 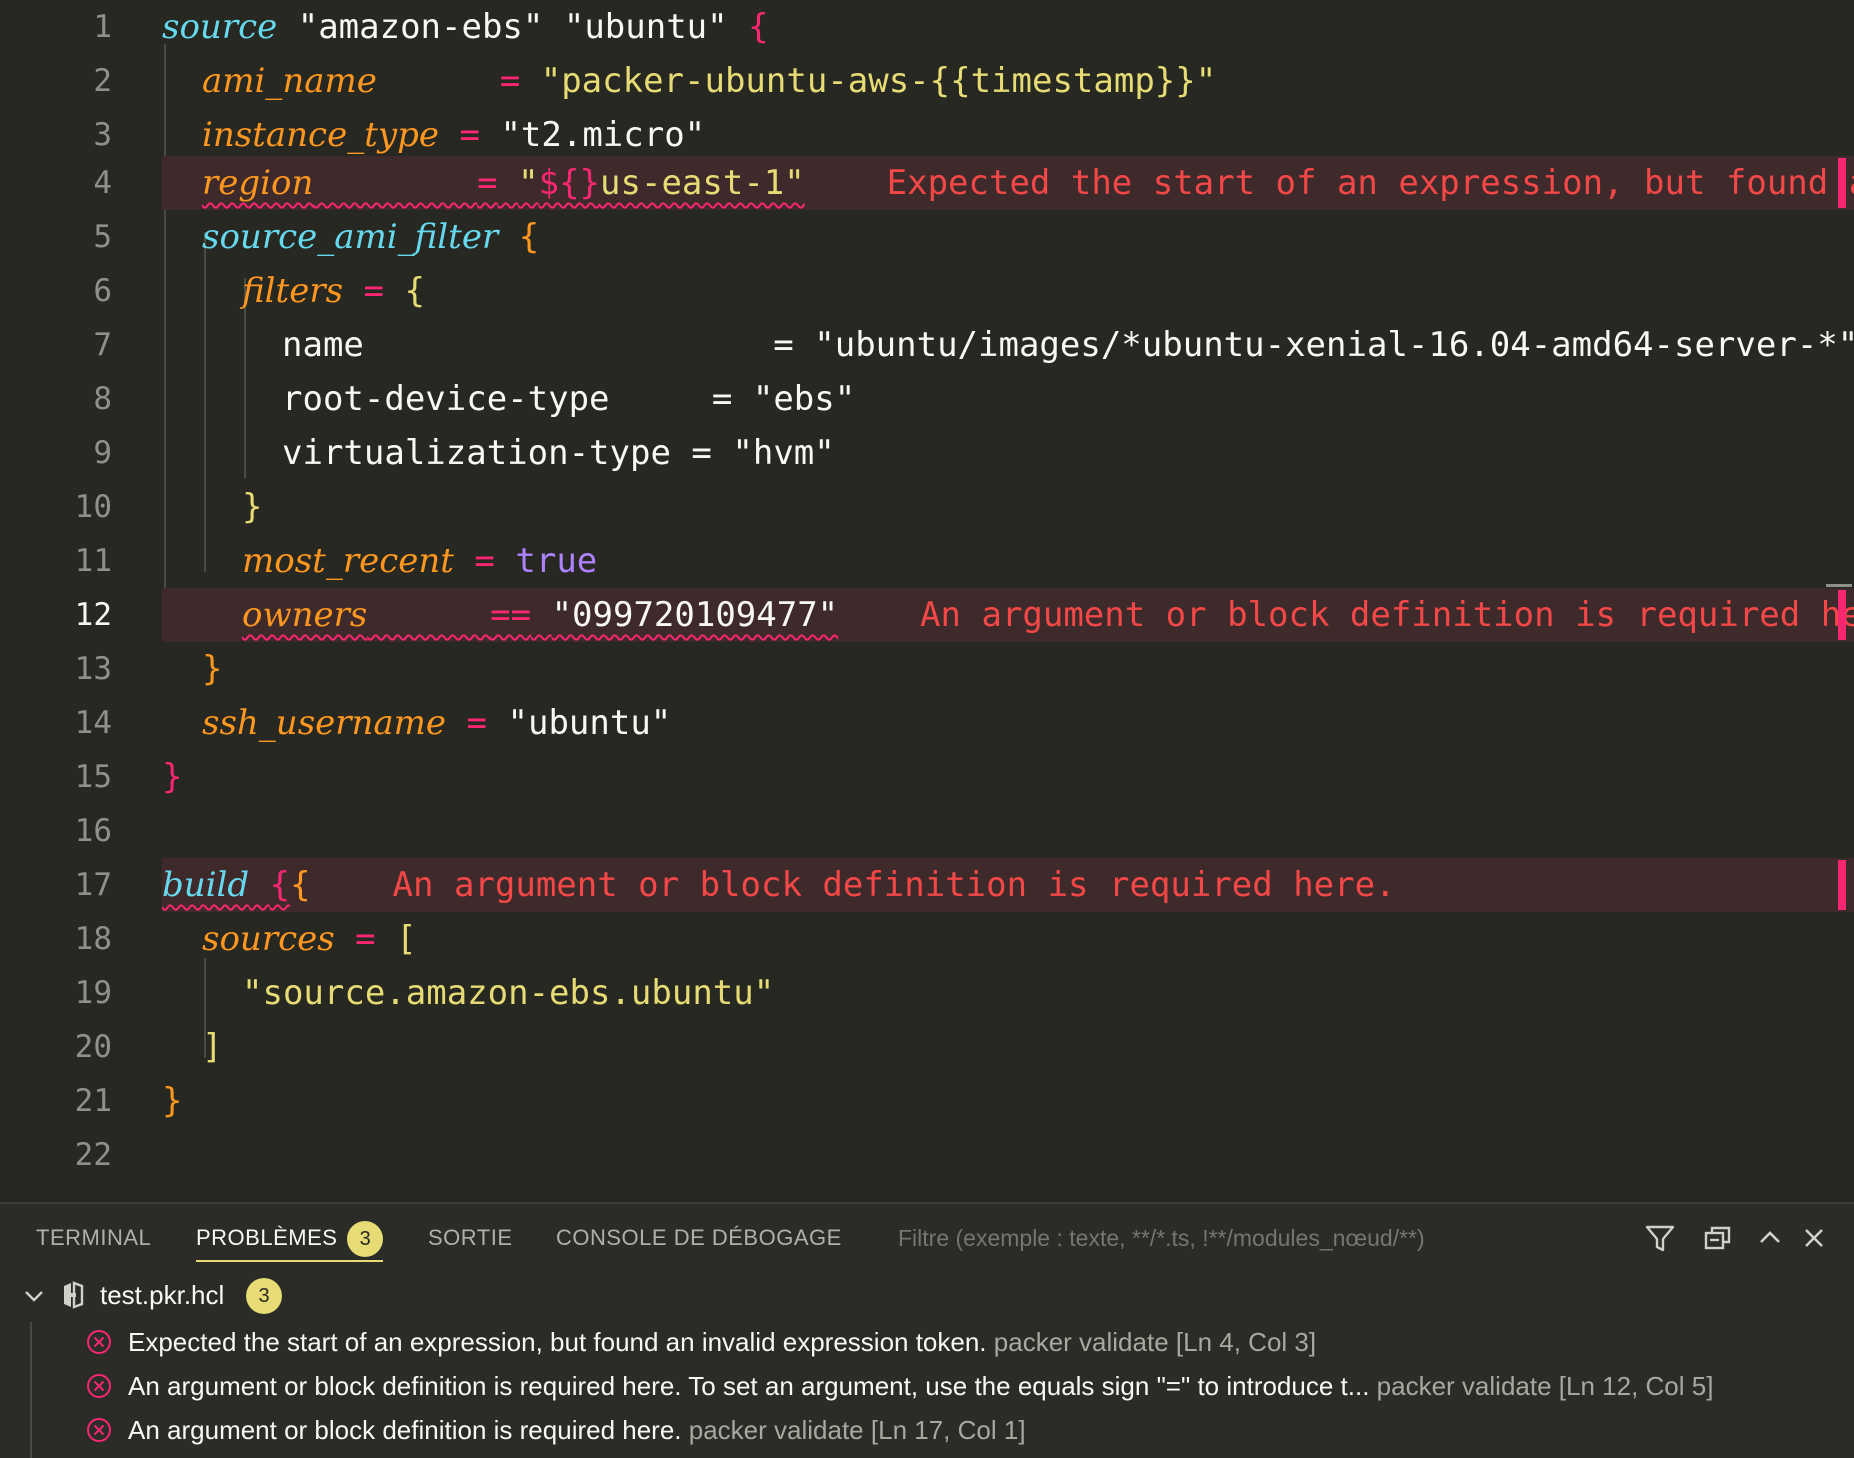 I want to click on code-text: ssh_username = "ubuntu", so click(x=437, y=723).